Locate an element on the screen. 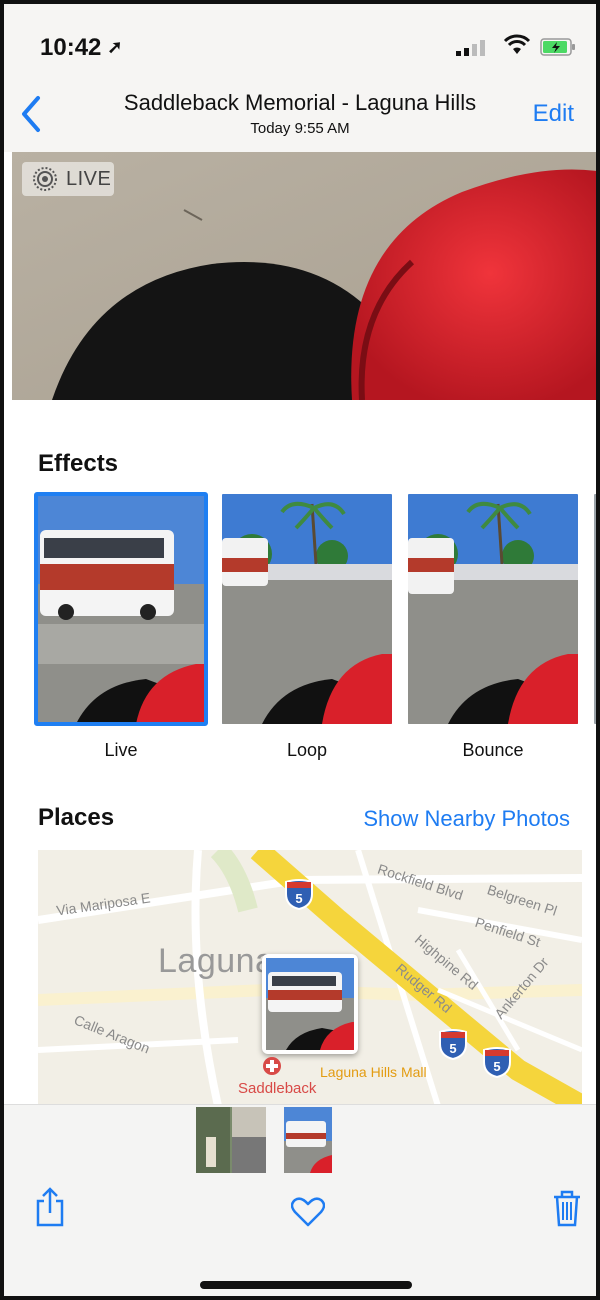 The image size is (600, 1300). map-place-label: Laguna is located at coordinates (216, 961).